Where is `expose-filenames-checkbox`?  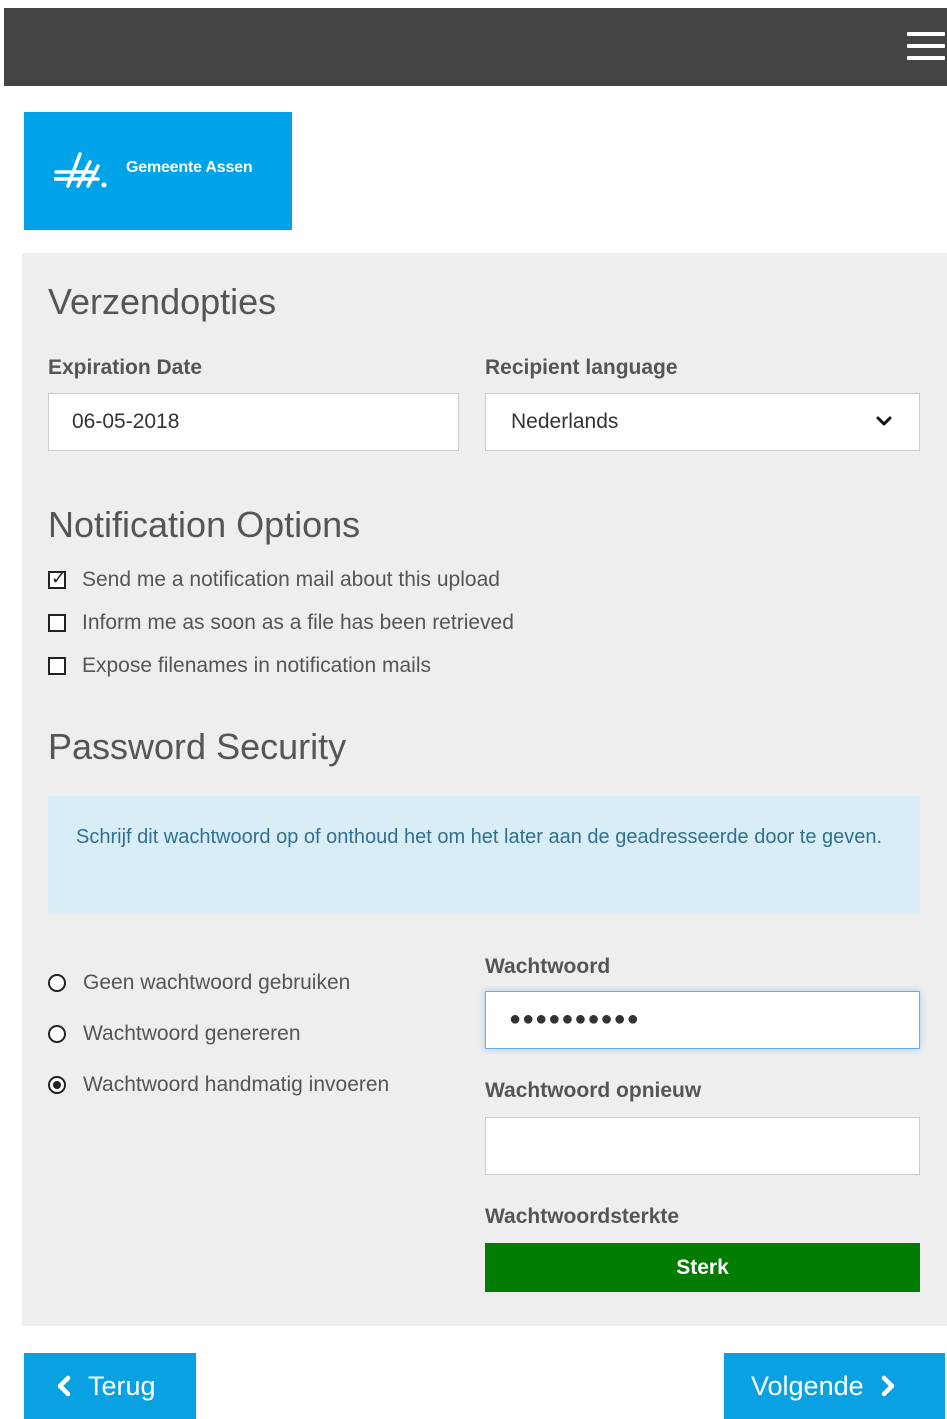
expose-filenames-checkbox is located at coordinates (57, 666).